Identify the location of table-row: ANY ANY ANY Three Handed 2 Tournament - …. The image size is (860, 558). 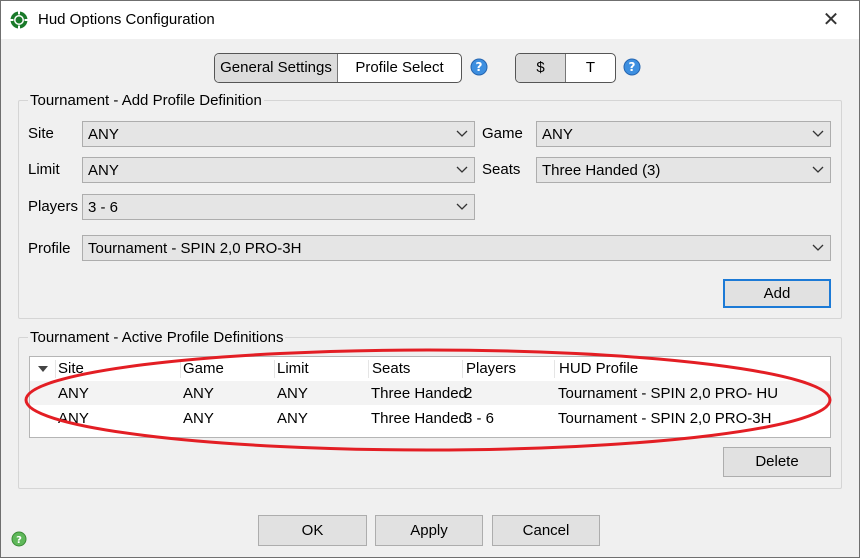
(430, 393).